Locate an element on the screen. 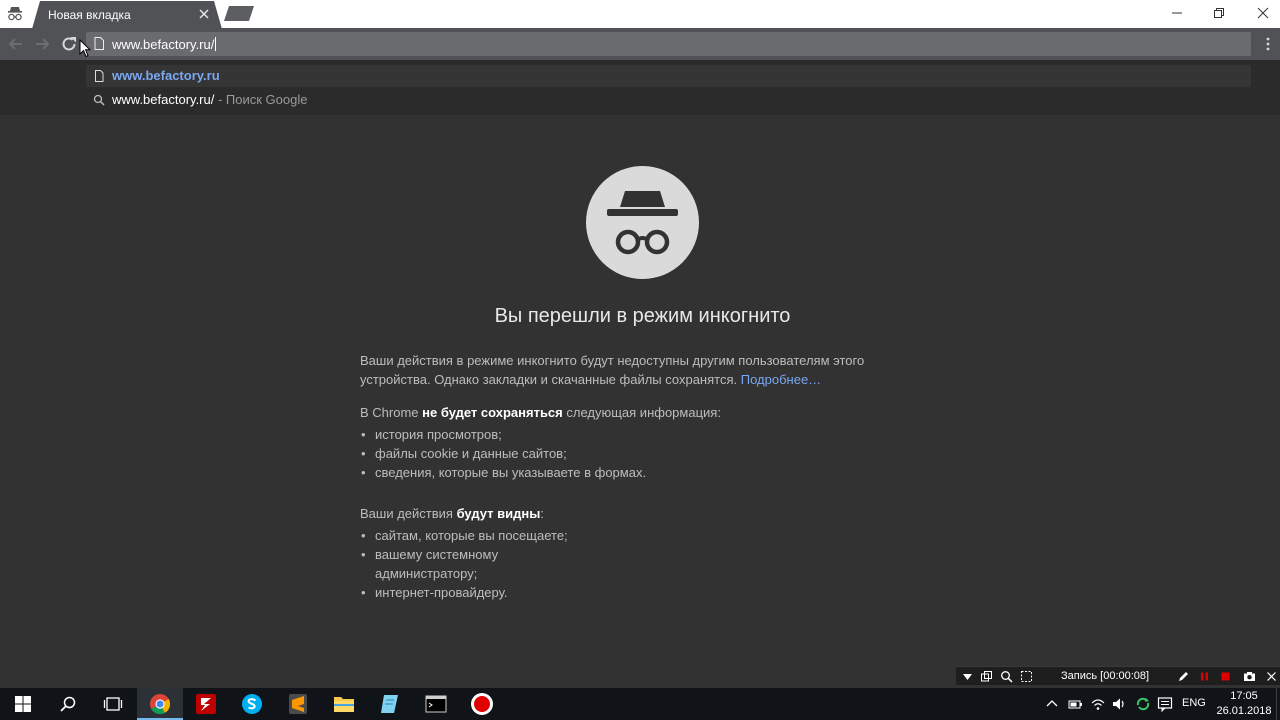 Image resolution: width=1280 pixels, height=720 pixels. clock: 17:05 26.01.2018 is located at coordinates (1244, 704).